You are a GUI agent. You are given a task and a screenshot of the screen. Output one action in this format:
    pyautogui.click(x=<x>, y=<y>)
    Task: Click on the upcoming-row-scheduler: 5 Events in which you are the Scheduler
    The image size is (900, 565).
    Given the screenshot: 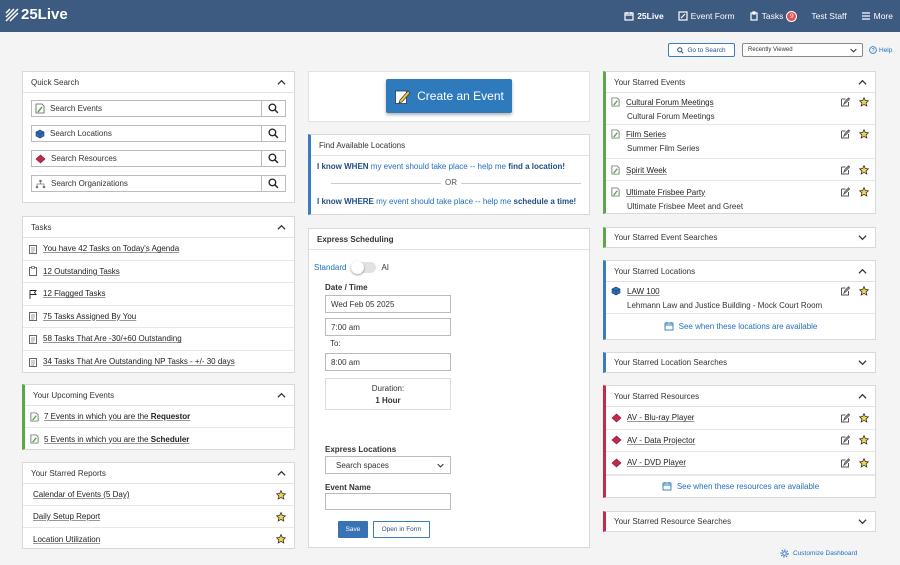 What is the action you would take?
    pyautogui.click(x=159, y=439)
    